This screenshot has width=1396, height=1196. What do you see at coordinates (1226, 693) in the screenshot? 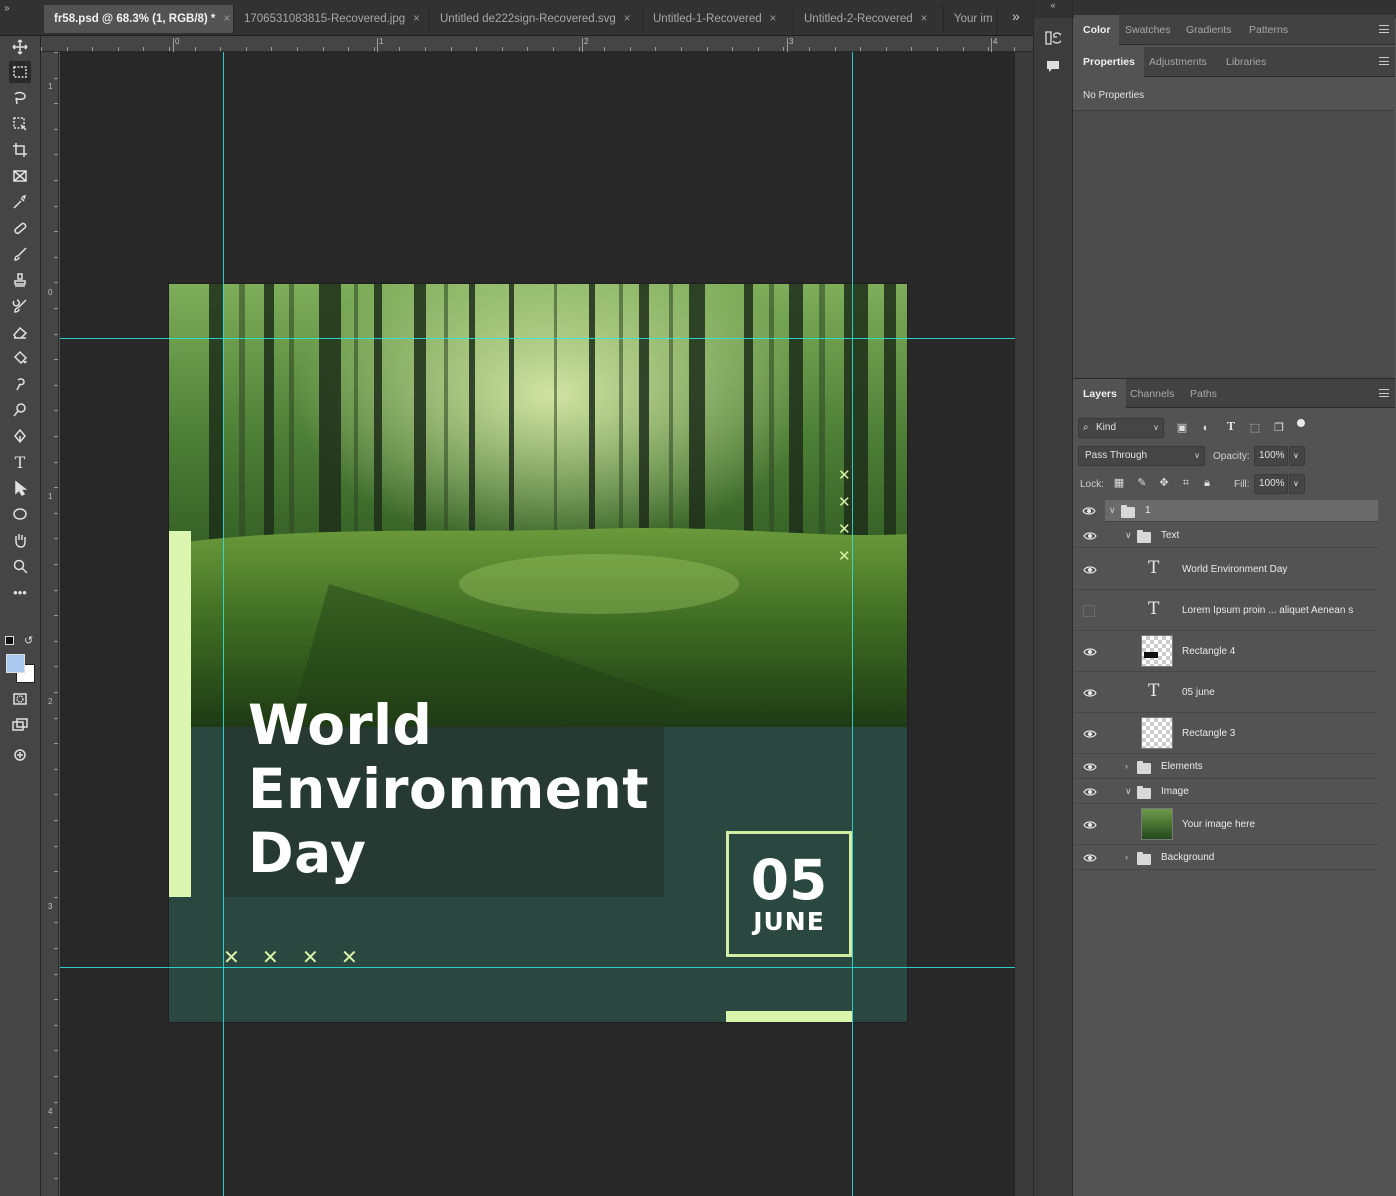
I see `layer-row: T 05 june` at bounding box center [1226, 693].